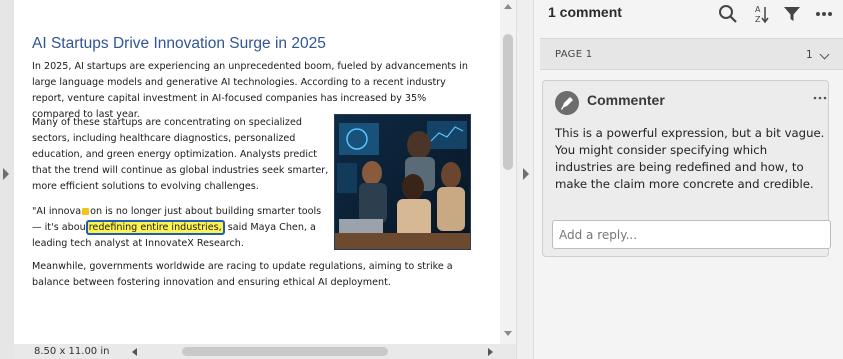 Image resolution: width=843 pixels, height=359 pixels. What do you see at coordinates (824, 14) in the screenshot?
I see `more-icon` at bounding box center [824, 14].